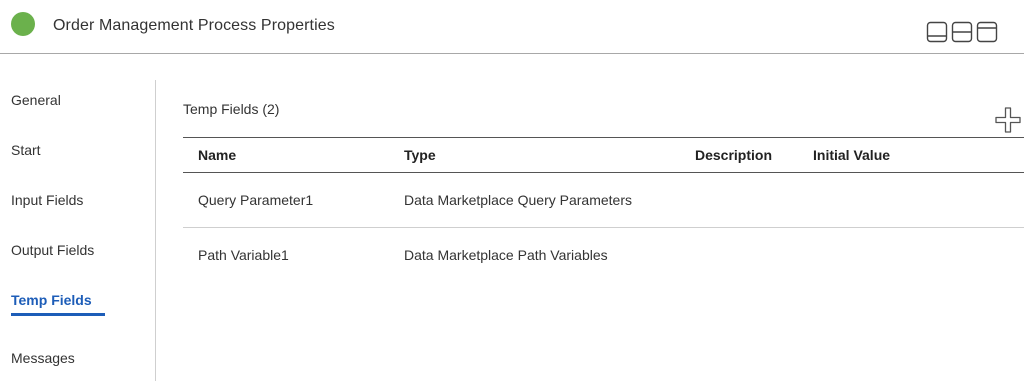 This screenshot has width=1034, height=381. What do you see at coordinates (47, 200) in the screenshot?
I see `sidebar-item-input-fields: Input Fields` at bounding box center [47, 200].